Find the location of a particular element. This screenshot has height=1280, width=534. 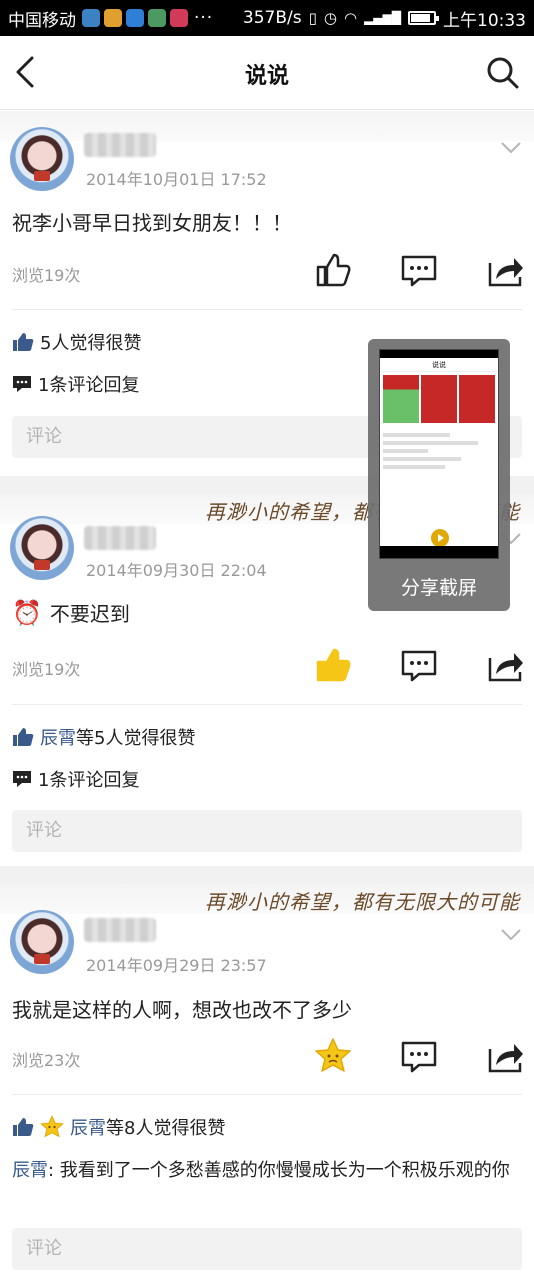

thumb-status-bar is located at coordinates (439, 354).